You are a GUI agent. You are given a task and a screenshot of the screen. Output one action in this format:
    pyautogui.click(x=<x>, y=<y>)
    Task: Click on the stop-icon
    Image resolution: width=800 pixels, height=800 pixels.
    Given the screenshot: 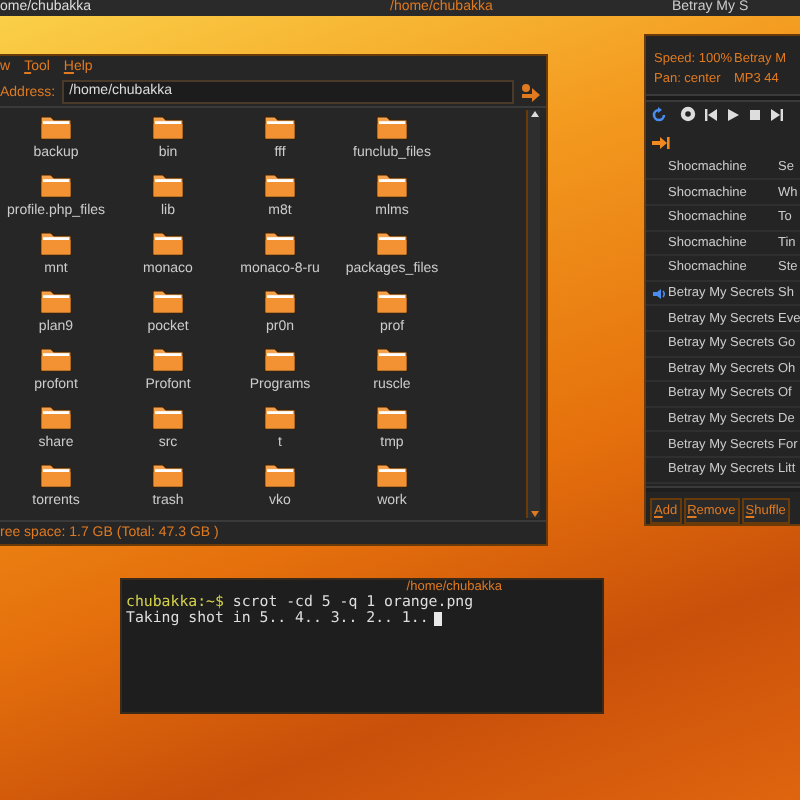 What is the action you would take?
    pyautogui.click(x=755, y=114)
    